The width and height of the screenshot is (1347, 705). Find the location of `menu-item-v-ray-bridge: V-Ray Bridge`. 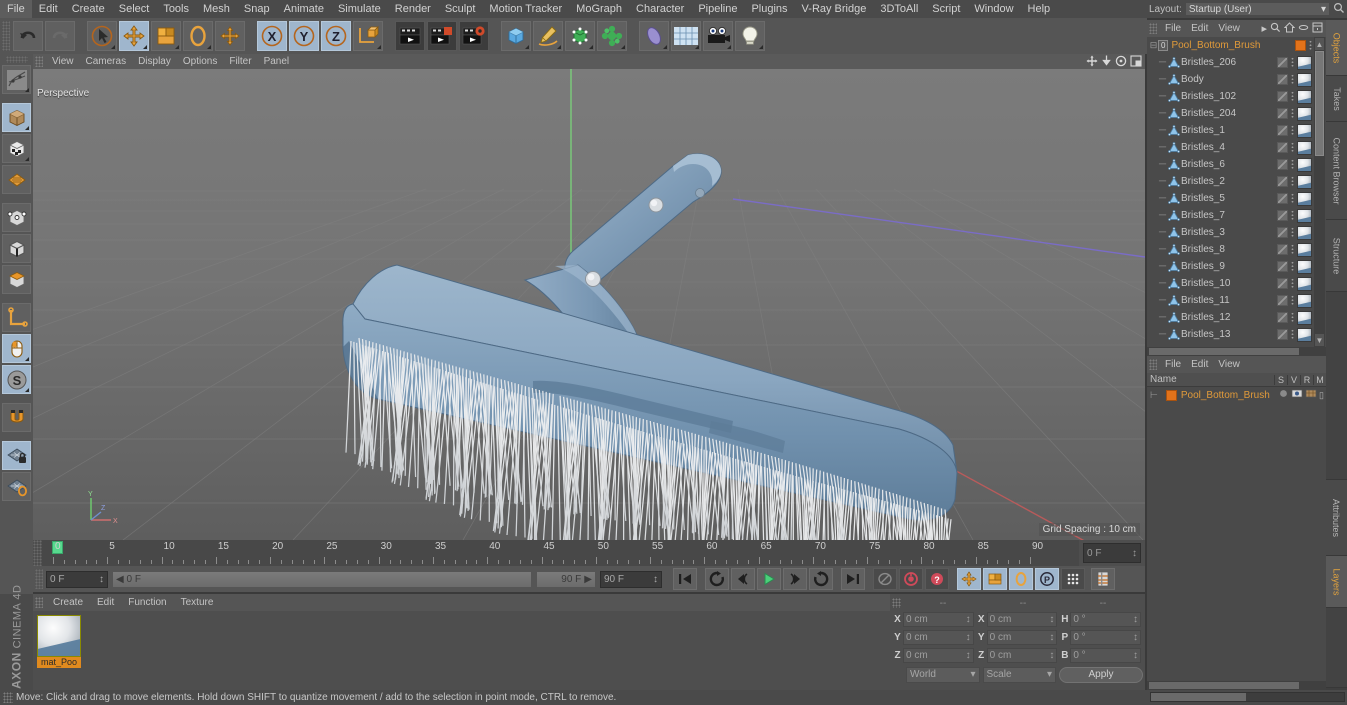

menu-item-v-ray-bridge: V-Ray Bridge is located at coordinates (834, 9).